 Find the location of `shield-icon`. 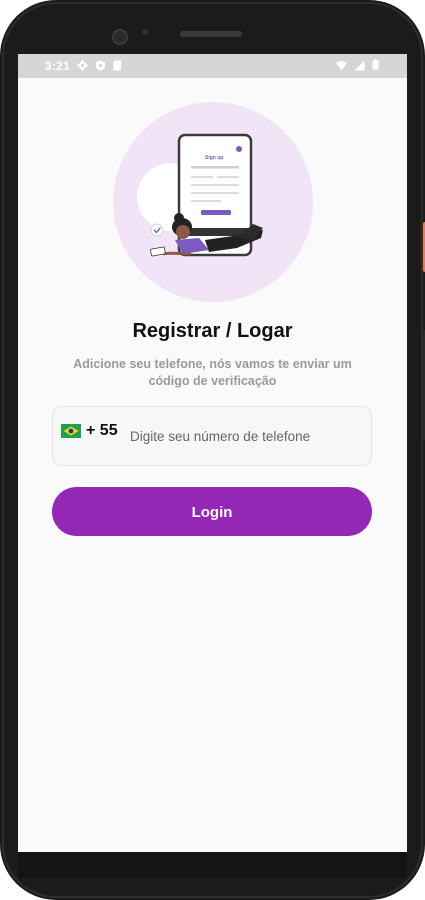

shield-icon is located at coordinates (100, 65).